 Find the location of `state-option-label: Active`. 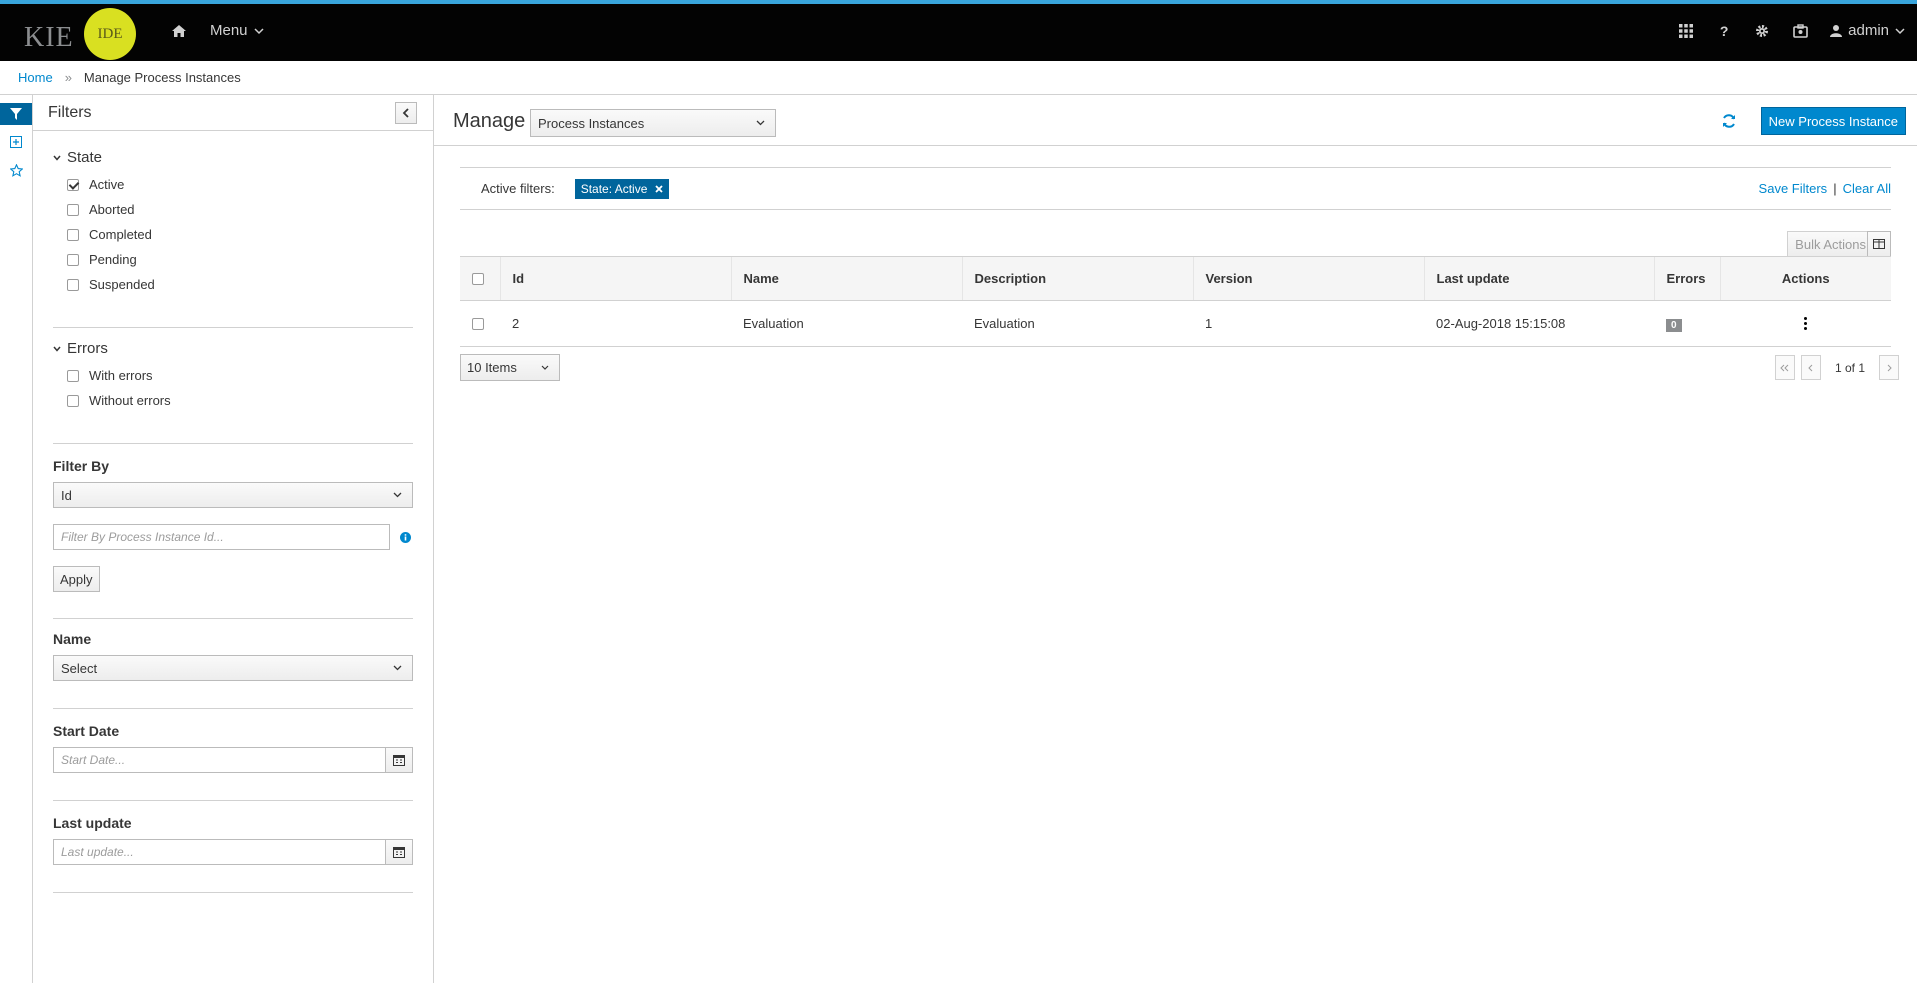

state-option-label: Active is located at coordinates (107, 184).